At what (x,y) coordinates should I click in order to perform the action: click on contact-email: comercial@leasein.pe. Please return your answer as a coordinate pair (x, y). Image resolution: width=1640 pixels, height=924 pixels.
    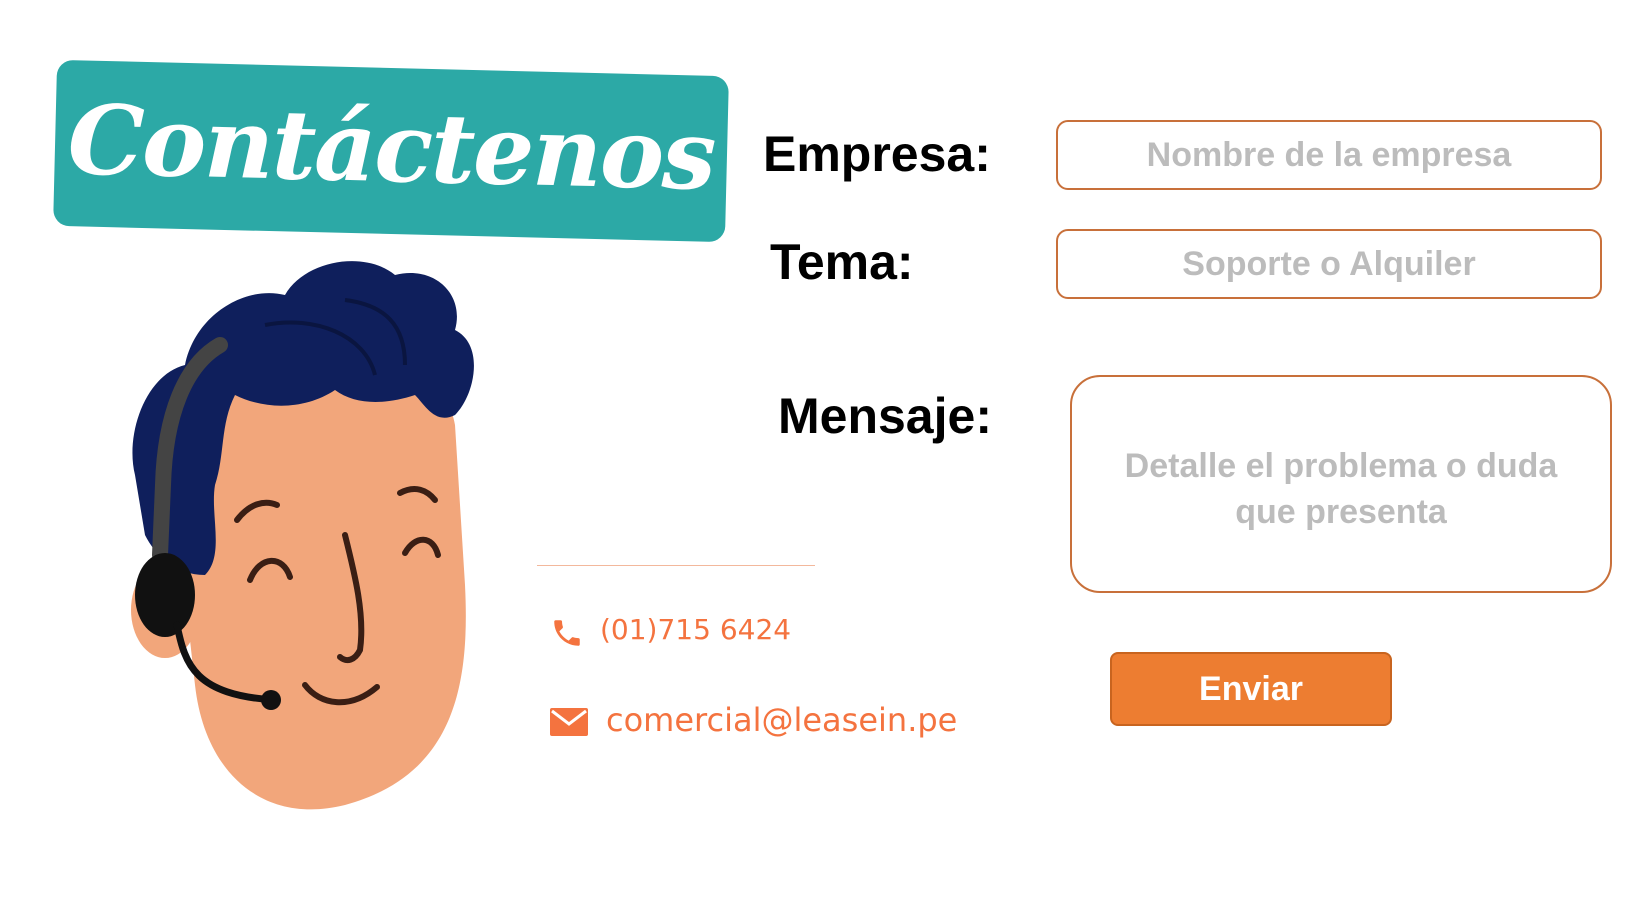
    Looking at the image, I should click on (781, 720).